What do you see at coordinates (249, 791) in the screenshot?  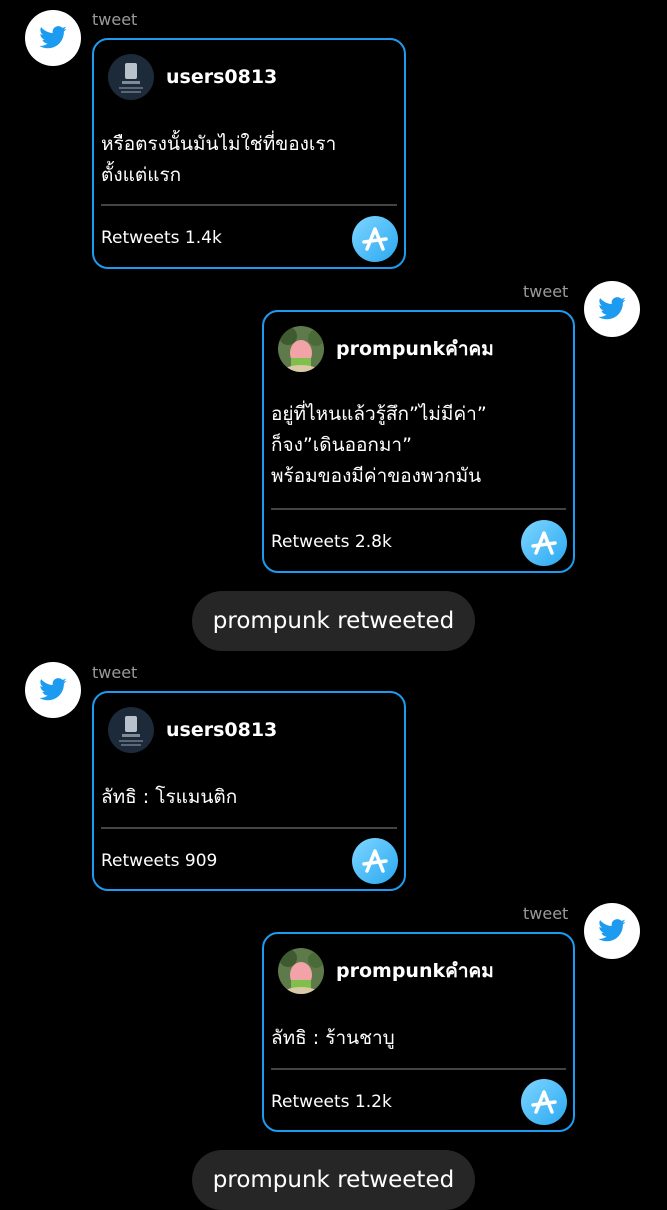 I see `tweet-card: users0813 ลัทธิ : โรแมนติก Retweets 909` at bounding box center [249, 791].